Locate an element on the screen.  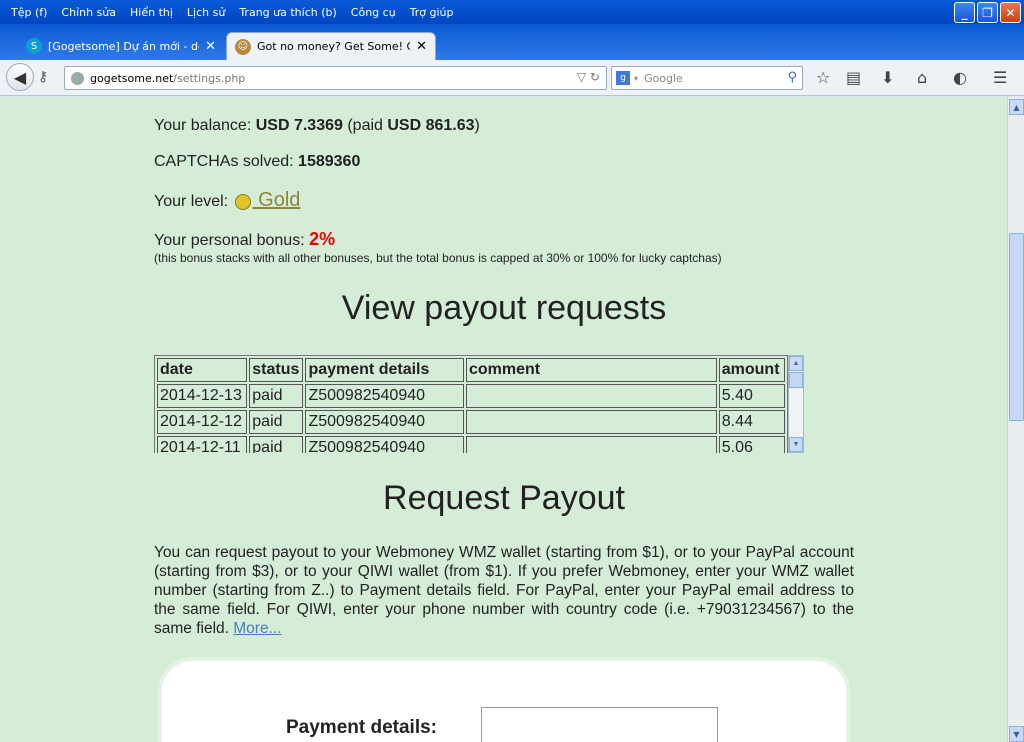
page-scrollbar: ▲ ▼ is located at coordinates (1015, 419).